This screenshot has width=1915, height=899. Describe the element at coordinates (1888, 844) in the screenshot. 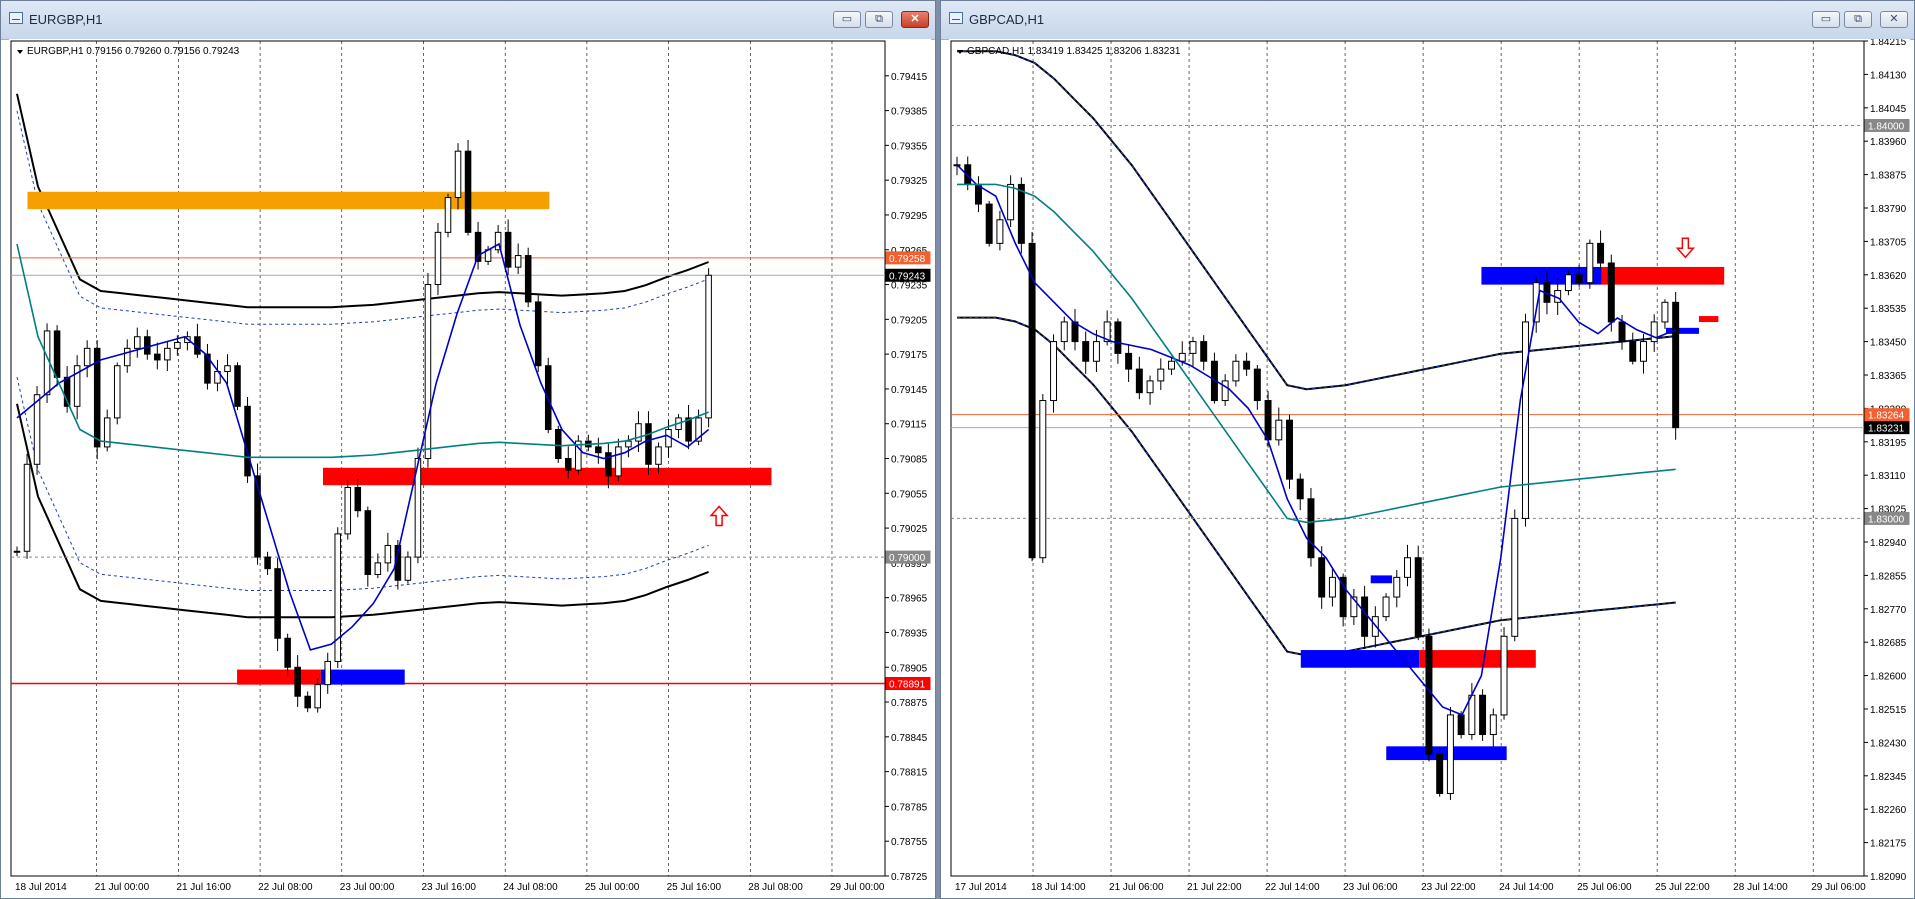

I see `y-tick-label: 1.82175` at that location.